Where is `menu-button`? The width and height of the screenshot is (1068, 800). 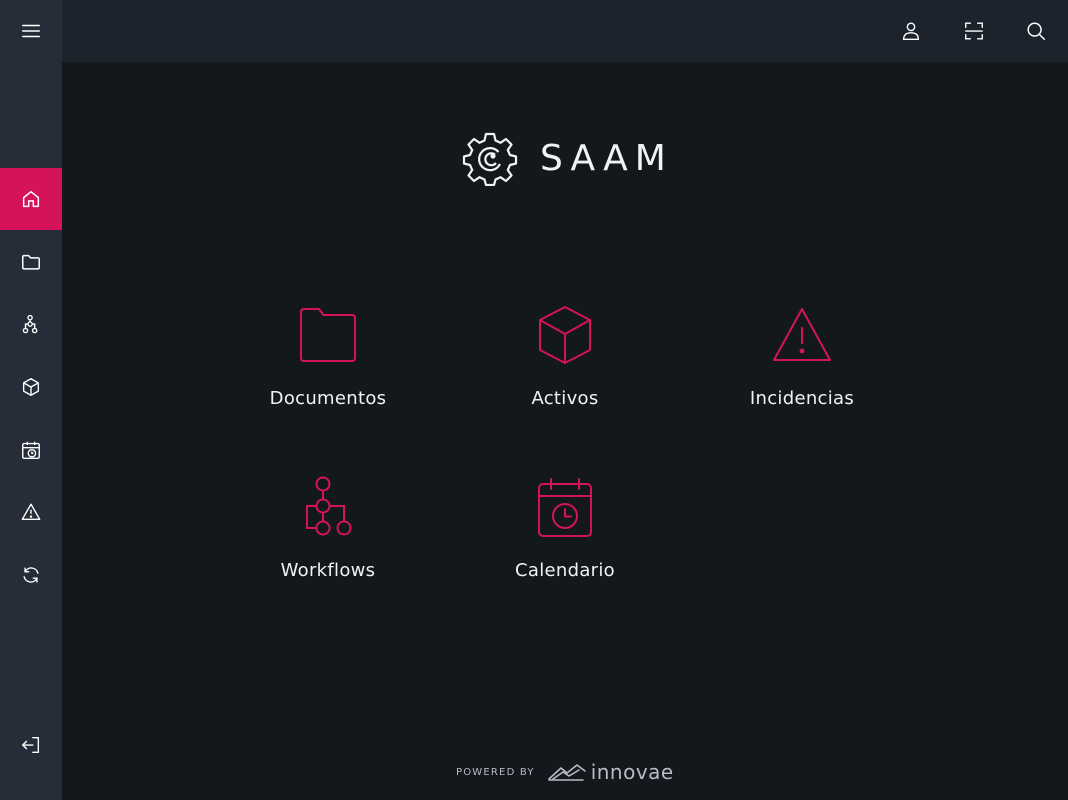
menu-button is located at coordinates (31, 31).